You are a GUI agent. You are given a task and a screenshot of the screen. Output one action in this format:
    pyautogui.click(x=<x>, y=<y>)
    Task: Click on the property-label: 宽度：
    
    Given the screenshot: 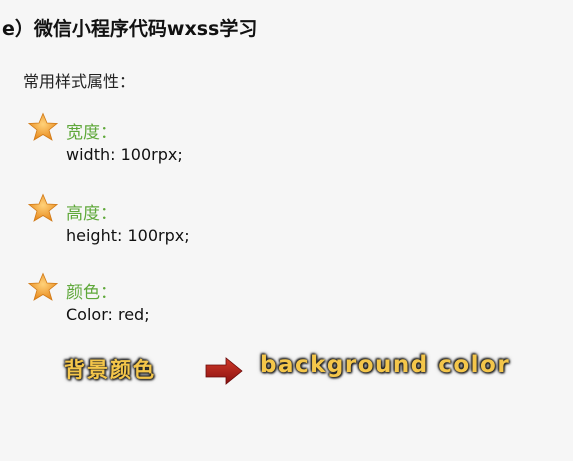 What is the action you would take?
    pyautogui.click(x=91, y=133)
    